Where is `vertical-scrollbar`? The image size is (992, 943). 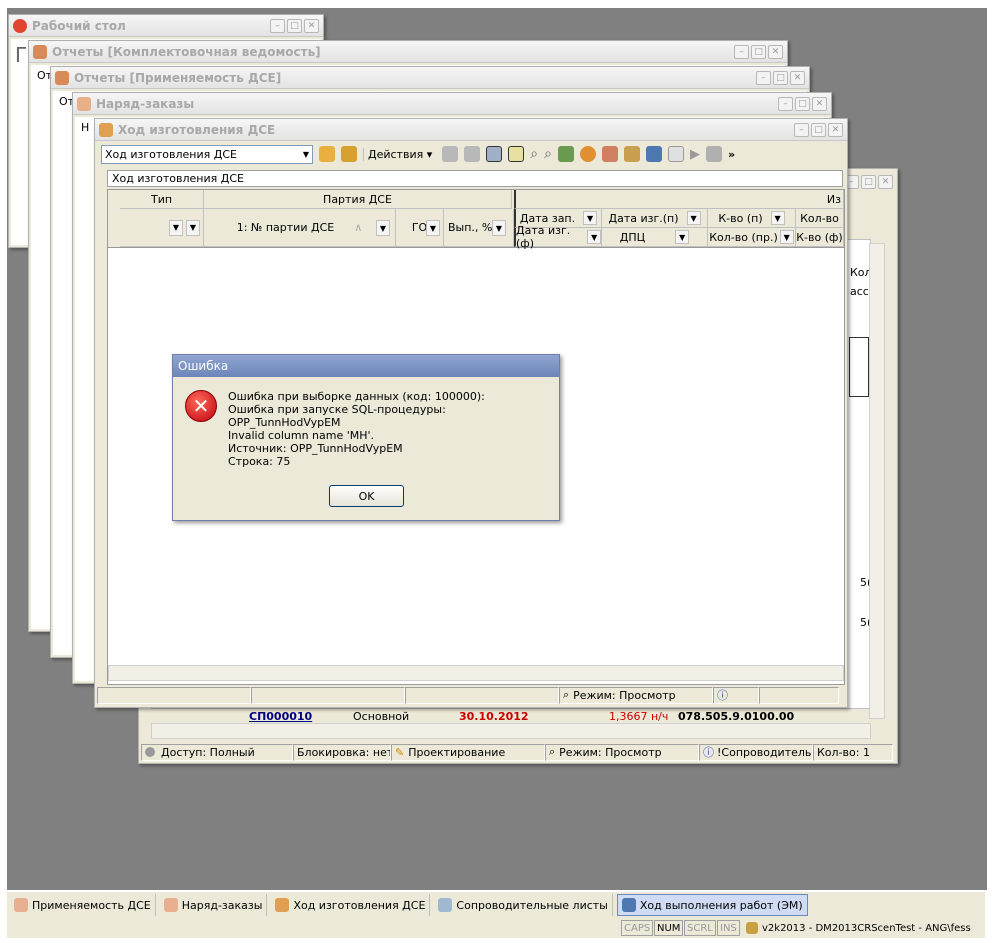
vertical-scrollbar is located at coordinates (877, 481).